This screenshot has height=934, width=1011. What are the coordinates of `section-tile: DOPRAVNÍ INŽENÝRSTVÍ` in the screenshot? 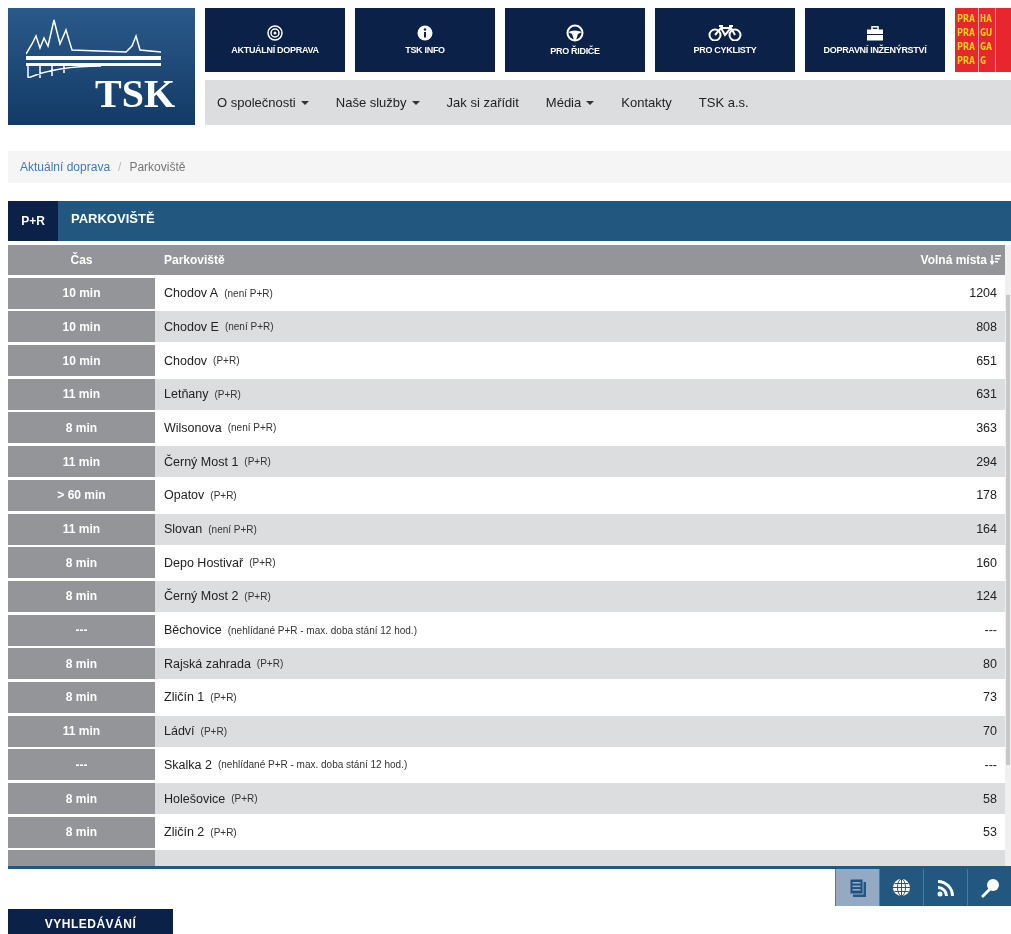 It's located at (875, 40).